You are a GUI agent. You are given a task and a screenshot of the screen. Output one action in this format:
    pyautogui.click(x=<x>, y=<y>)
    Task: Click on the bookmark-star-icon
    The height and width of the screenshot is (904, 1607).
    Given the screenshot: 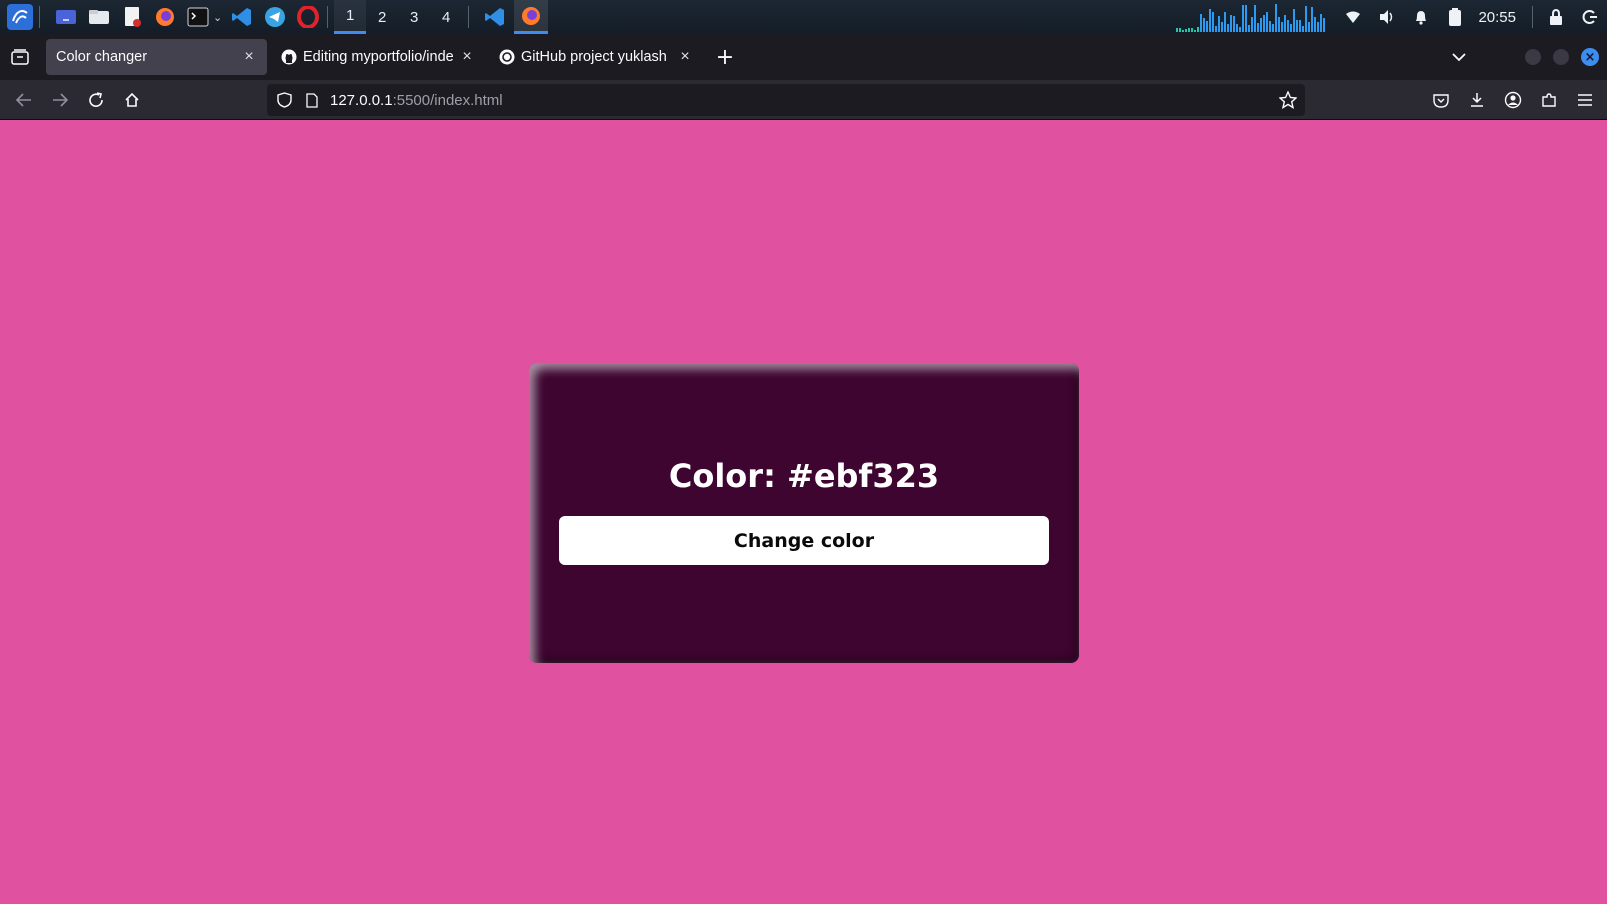 What is the action you would take?
    pyautogui.click(x=1288, y=100)
    